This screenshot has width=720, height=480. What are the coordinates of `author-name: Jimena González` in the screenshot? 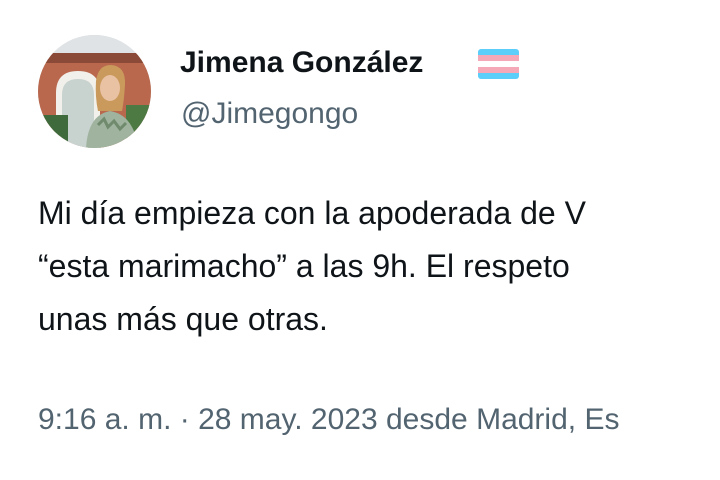 It's located at (301, 63).